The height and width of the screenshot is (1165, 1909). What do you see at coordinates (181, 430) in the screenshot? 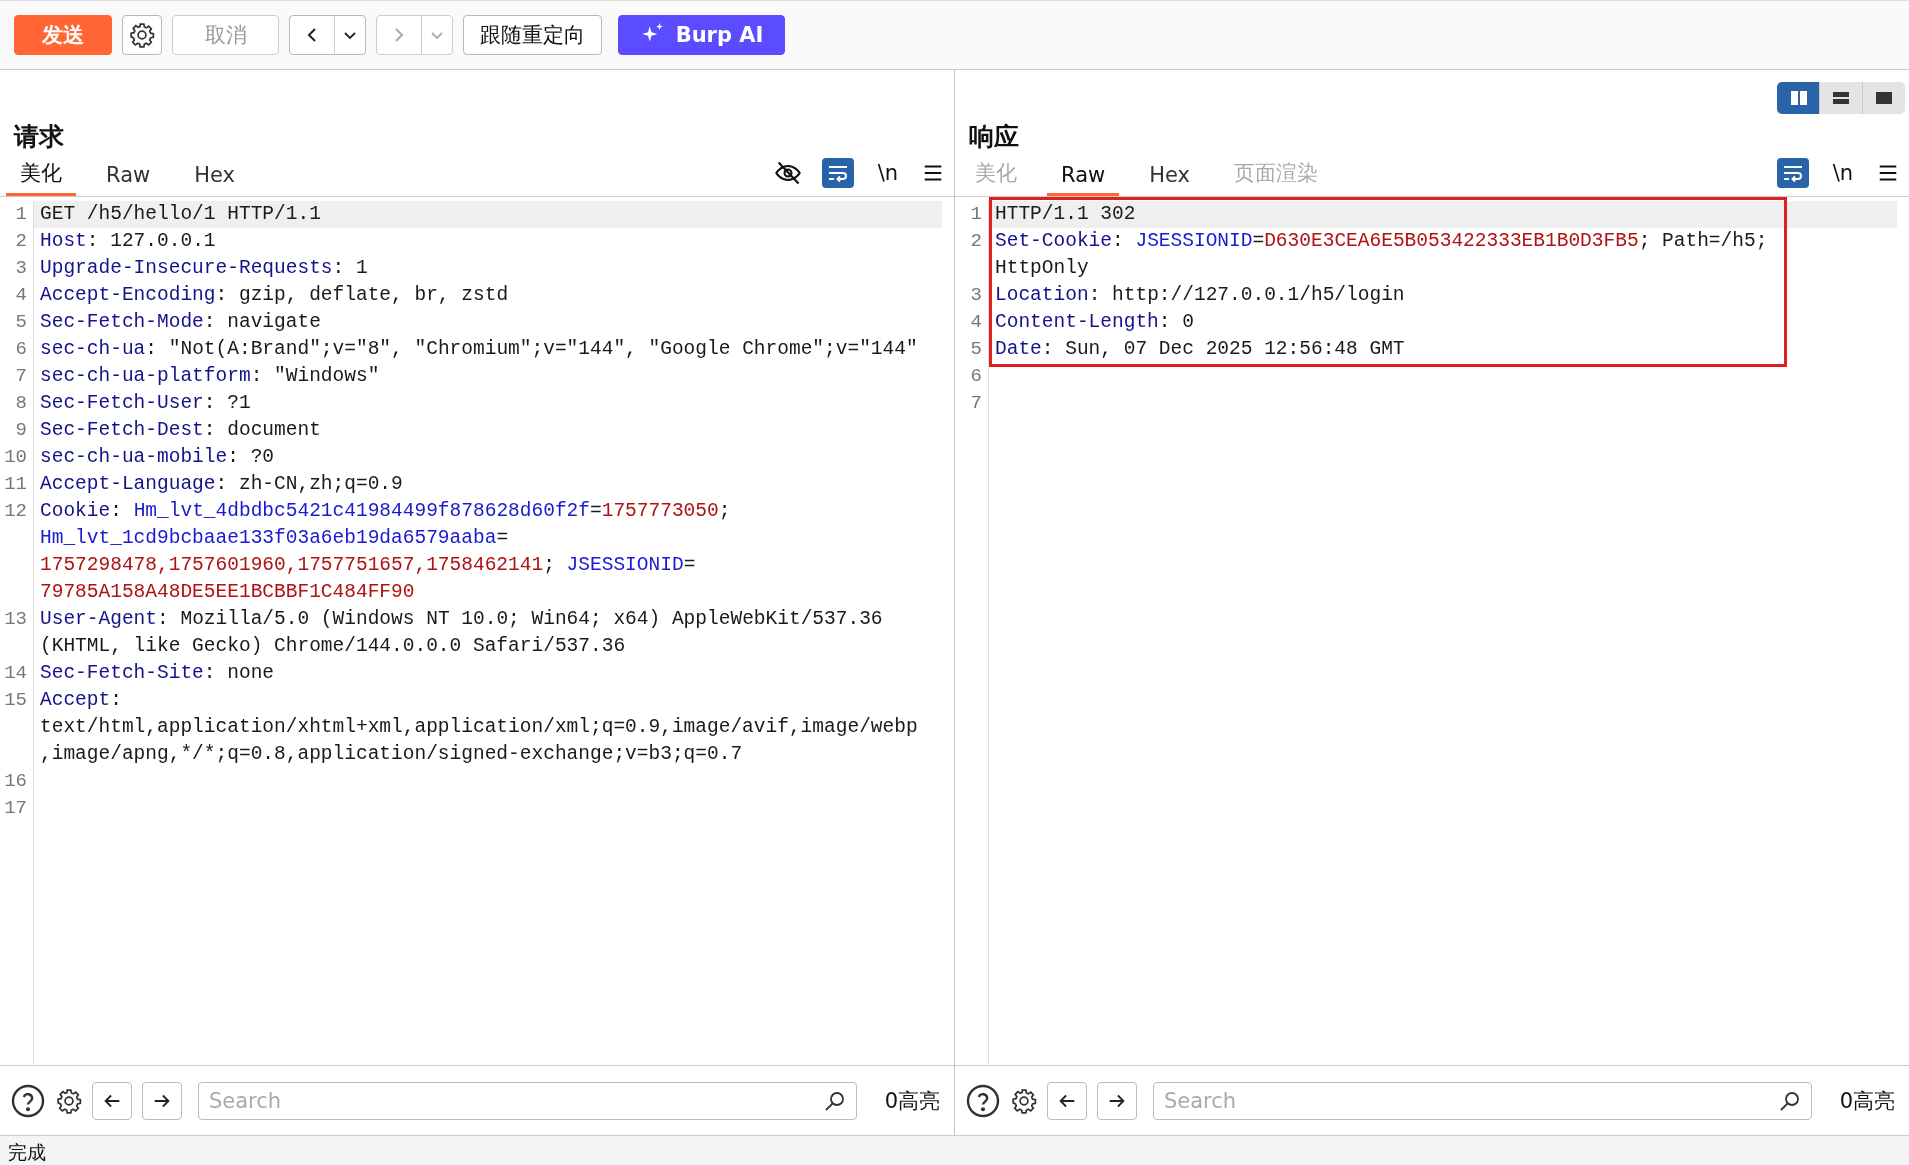
I see `code-line: Sec-Fetch-Dest: document` at bounding box center [181, 430].